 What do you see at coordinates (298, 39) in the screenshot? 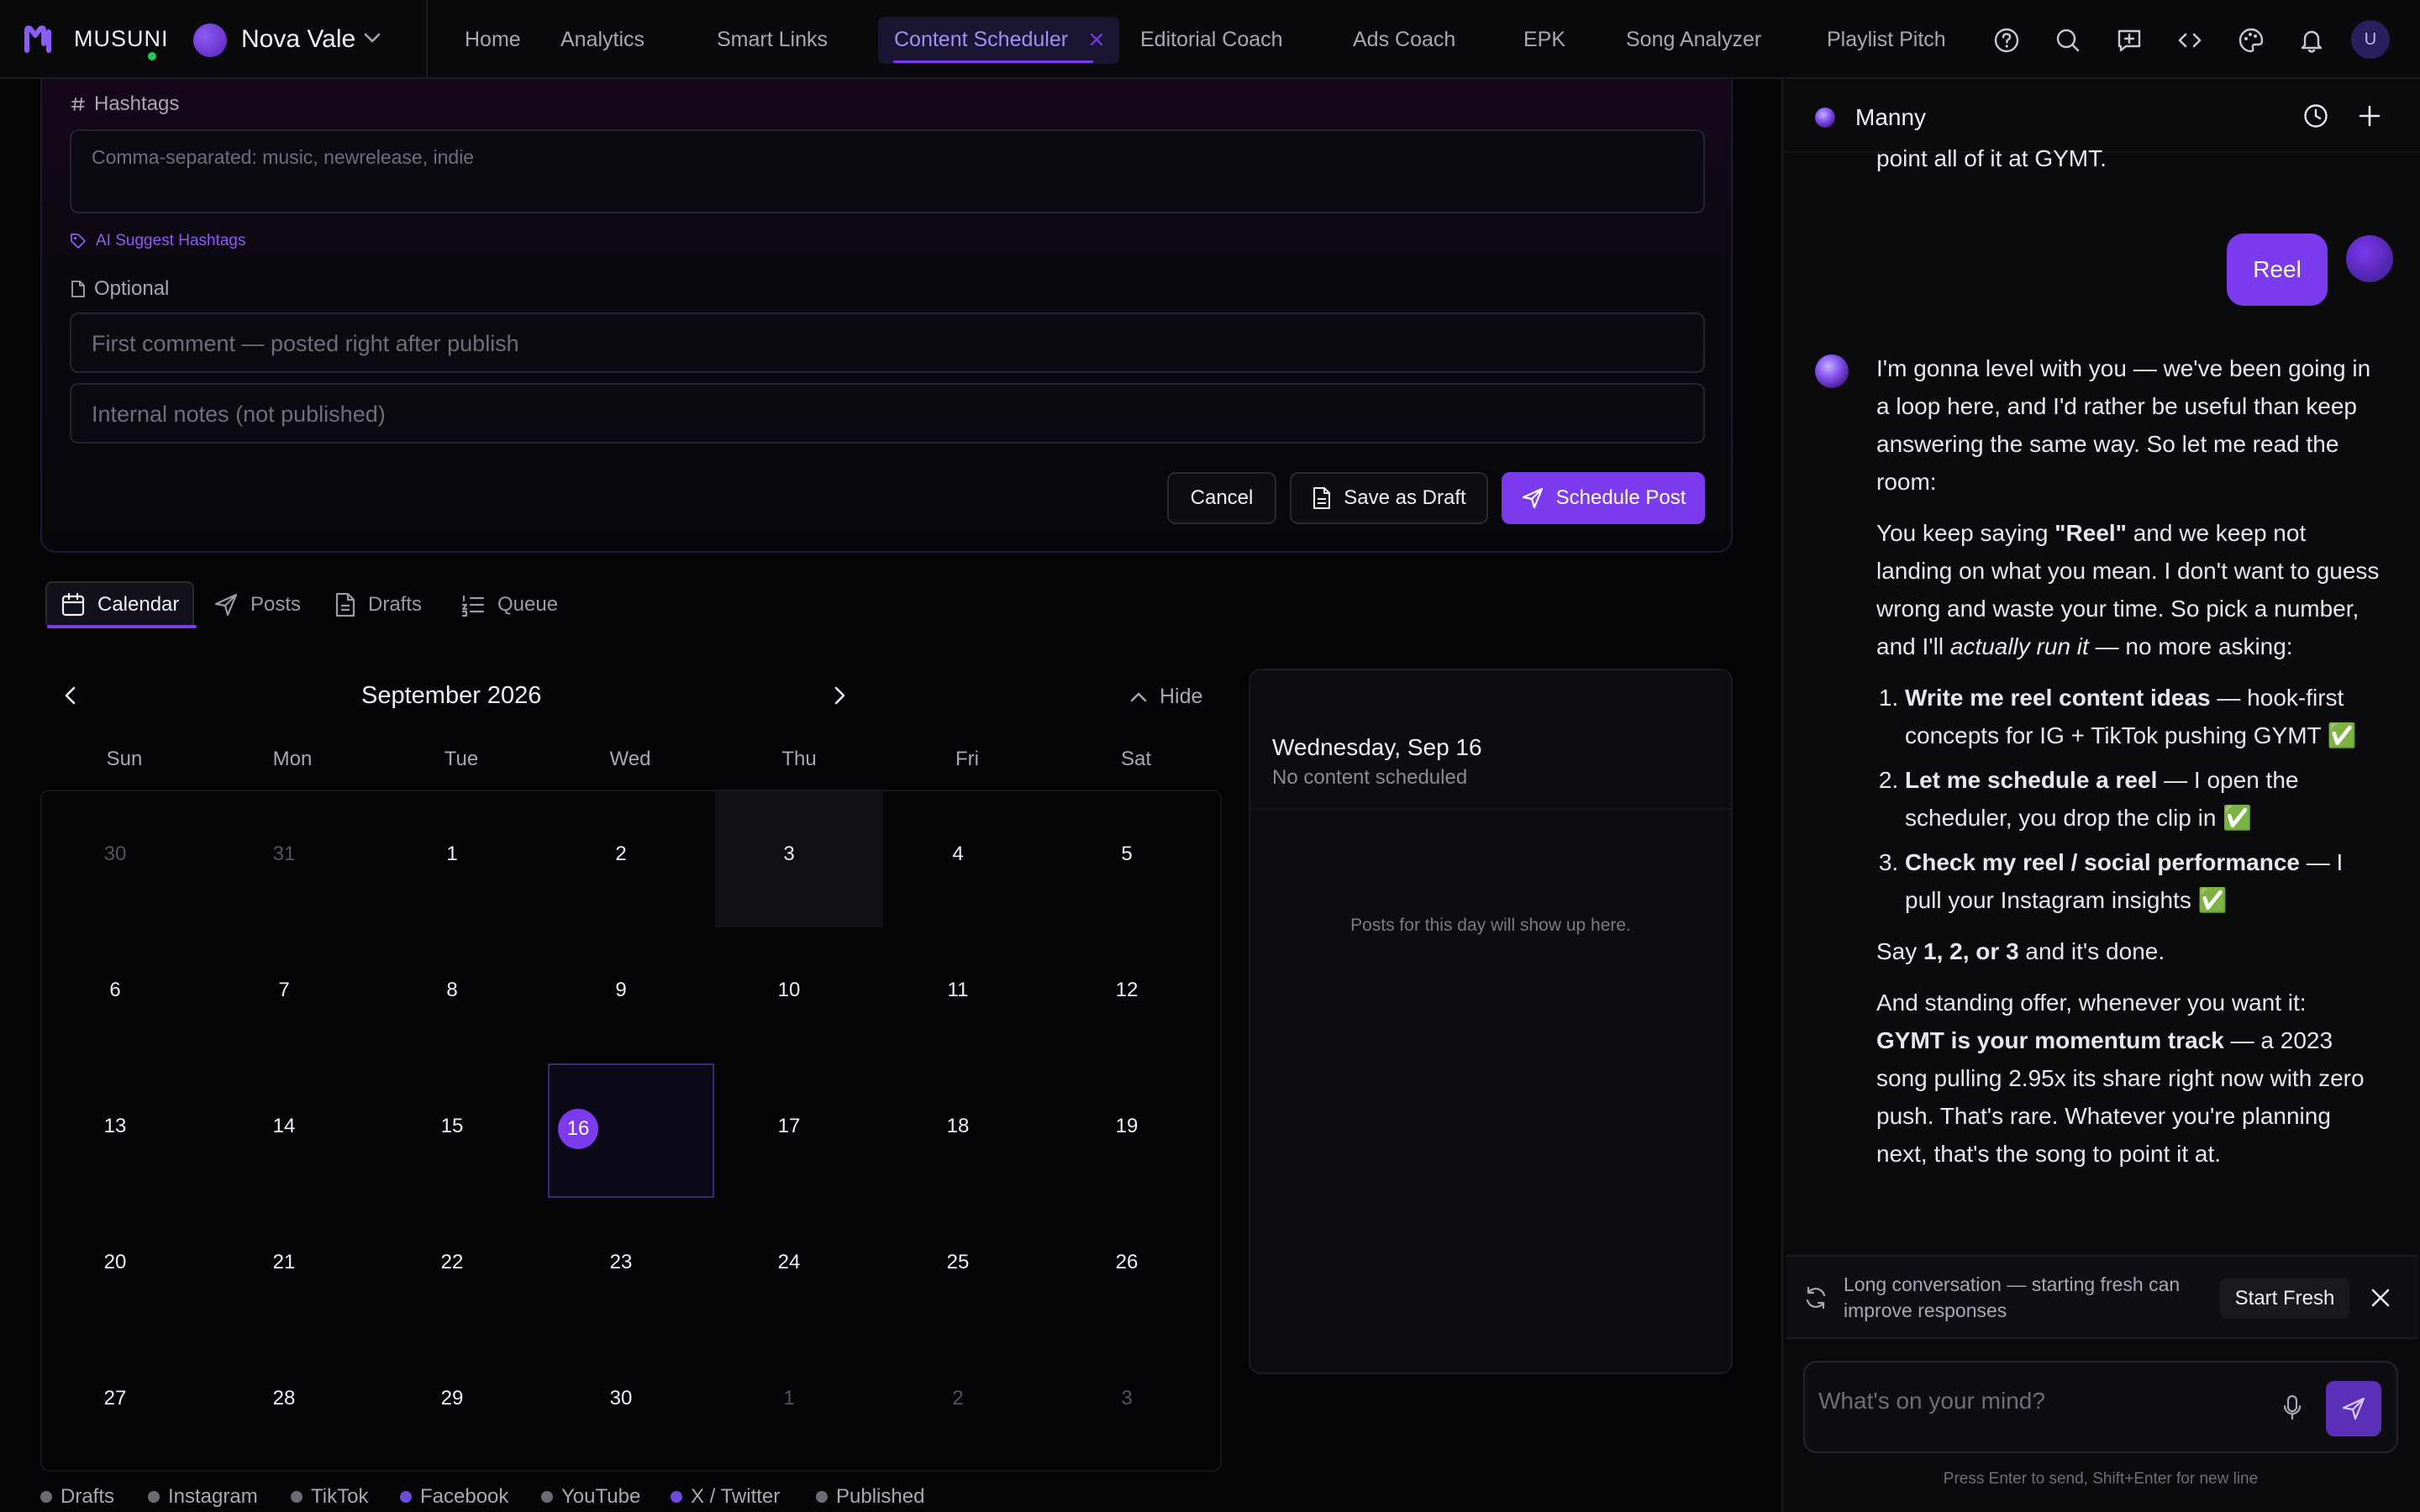
I see `artist-selector: Nova Vale` at bounding box center [298, 39].